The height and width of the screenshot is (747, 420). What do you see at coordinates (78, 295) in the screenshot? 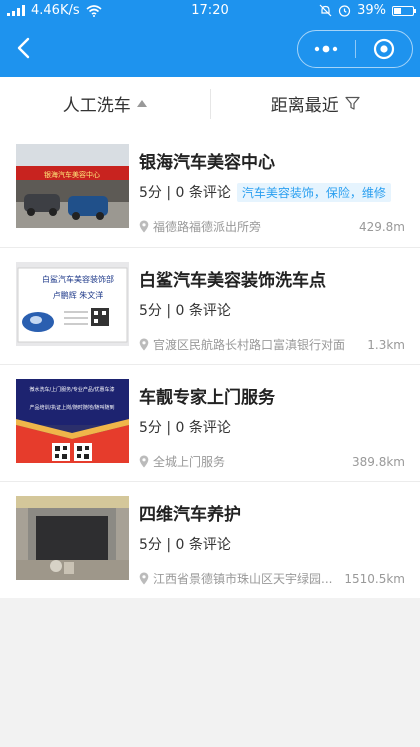
I see `card-name-text: 卢鹏辉 朱文洋` at bounding box center [78, 295].